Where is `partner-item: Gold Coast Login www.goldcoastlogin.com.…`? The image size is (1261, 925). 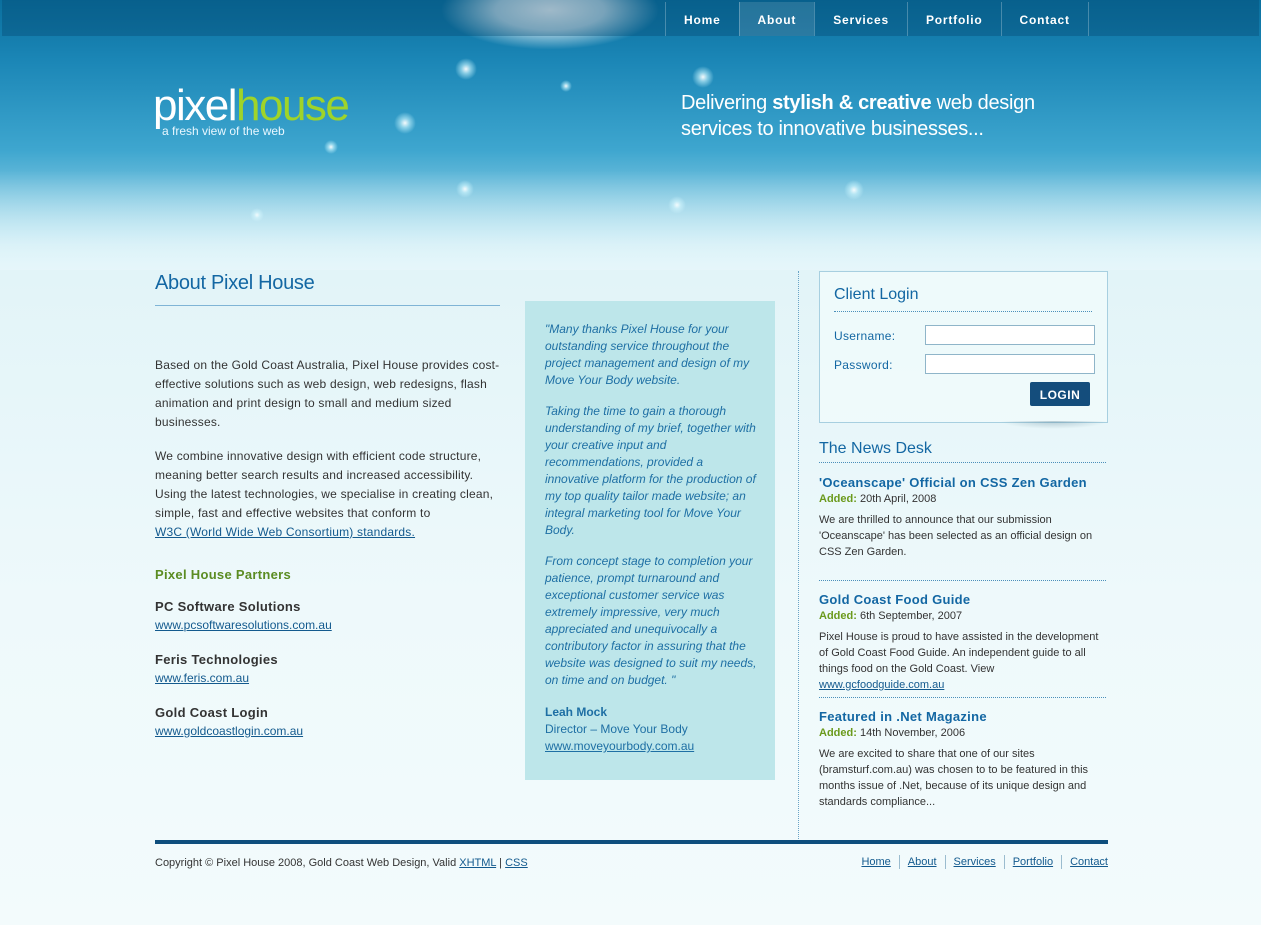 partner-item: Gold Coast Login www.goldcoastlogin.com.… is located at coordinates (229, 722).